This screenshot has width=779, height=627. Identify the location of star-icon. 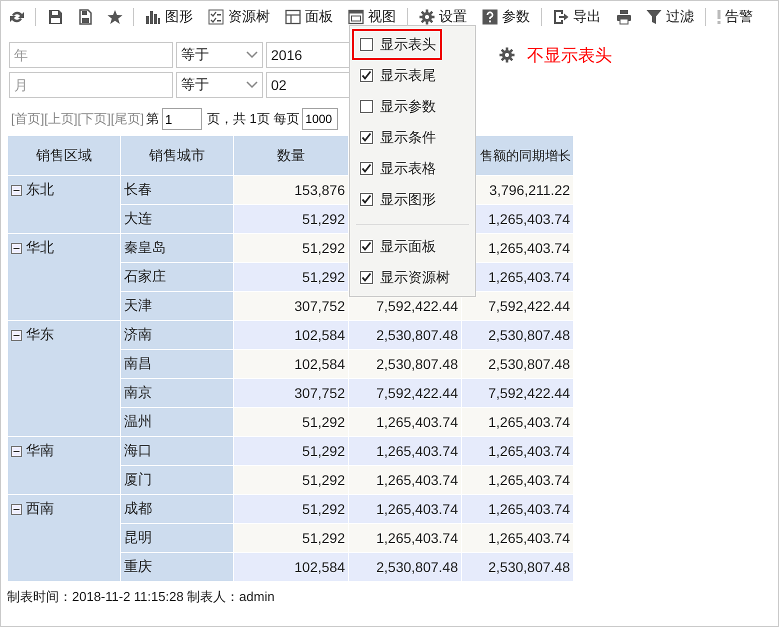
(115, 17).